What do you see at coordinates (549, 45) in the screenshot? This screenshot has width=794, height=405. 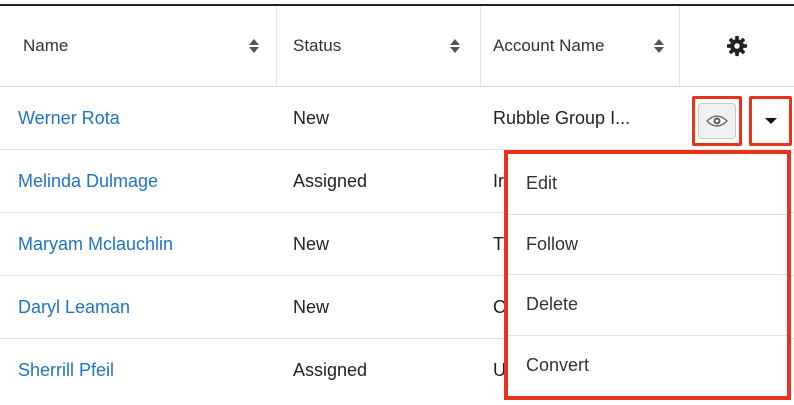 I see `column-header-account-label: Account Name` at bounding box center [549, 45].